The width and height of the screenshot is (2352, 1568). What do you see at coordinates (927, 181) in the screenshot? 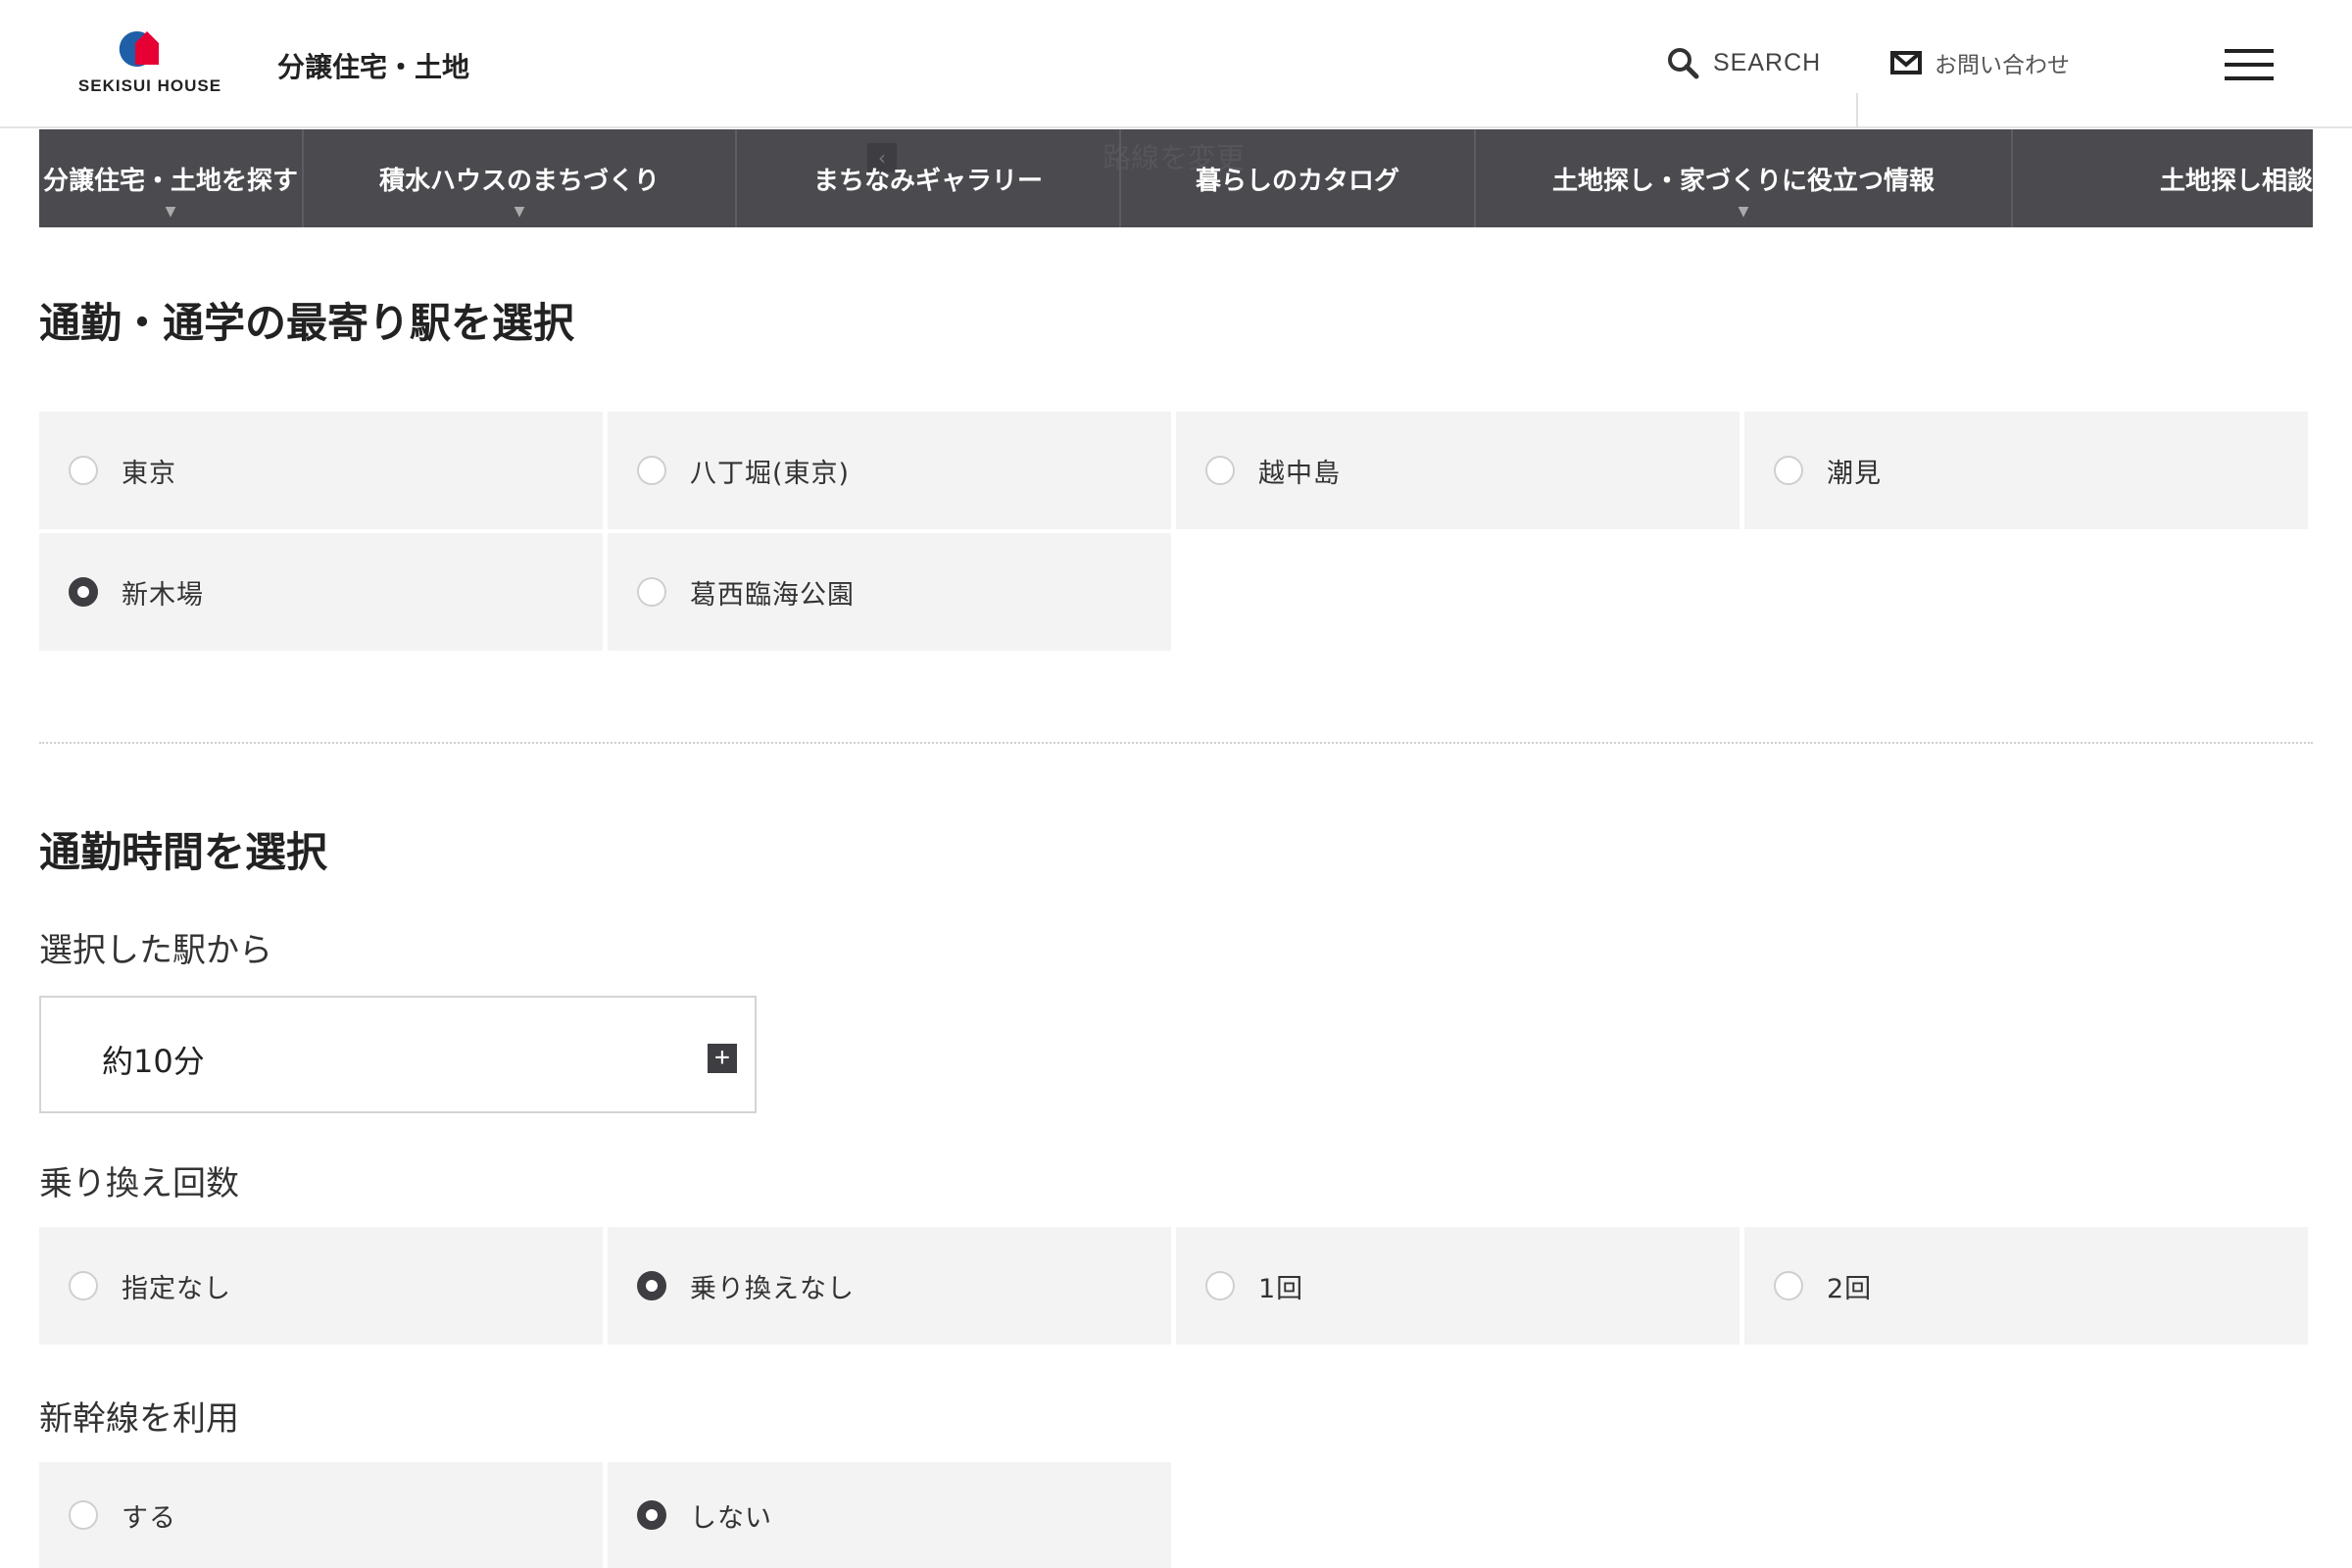
I see `nav-item-label: まちなみギャラリー` at bounding box center [927, 181].